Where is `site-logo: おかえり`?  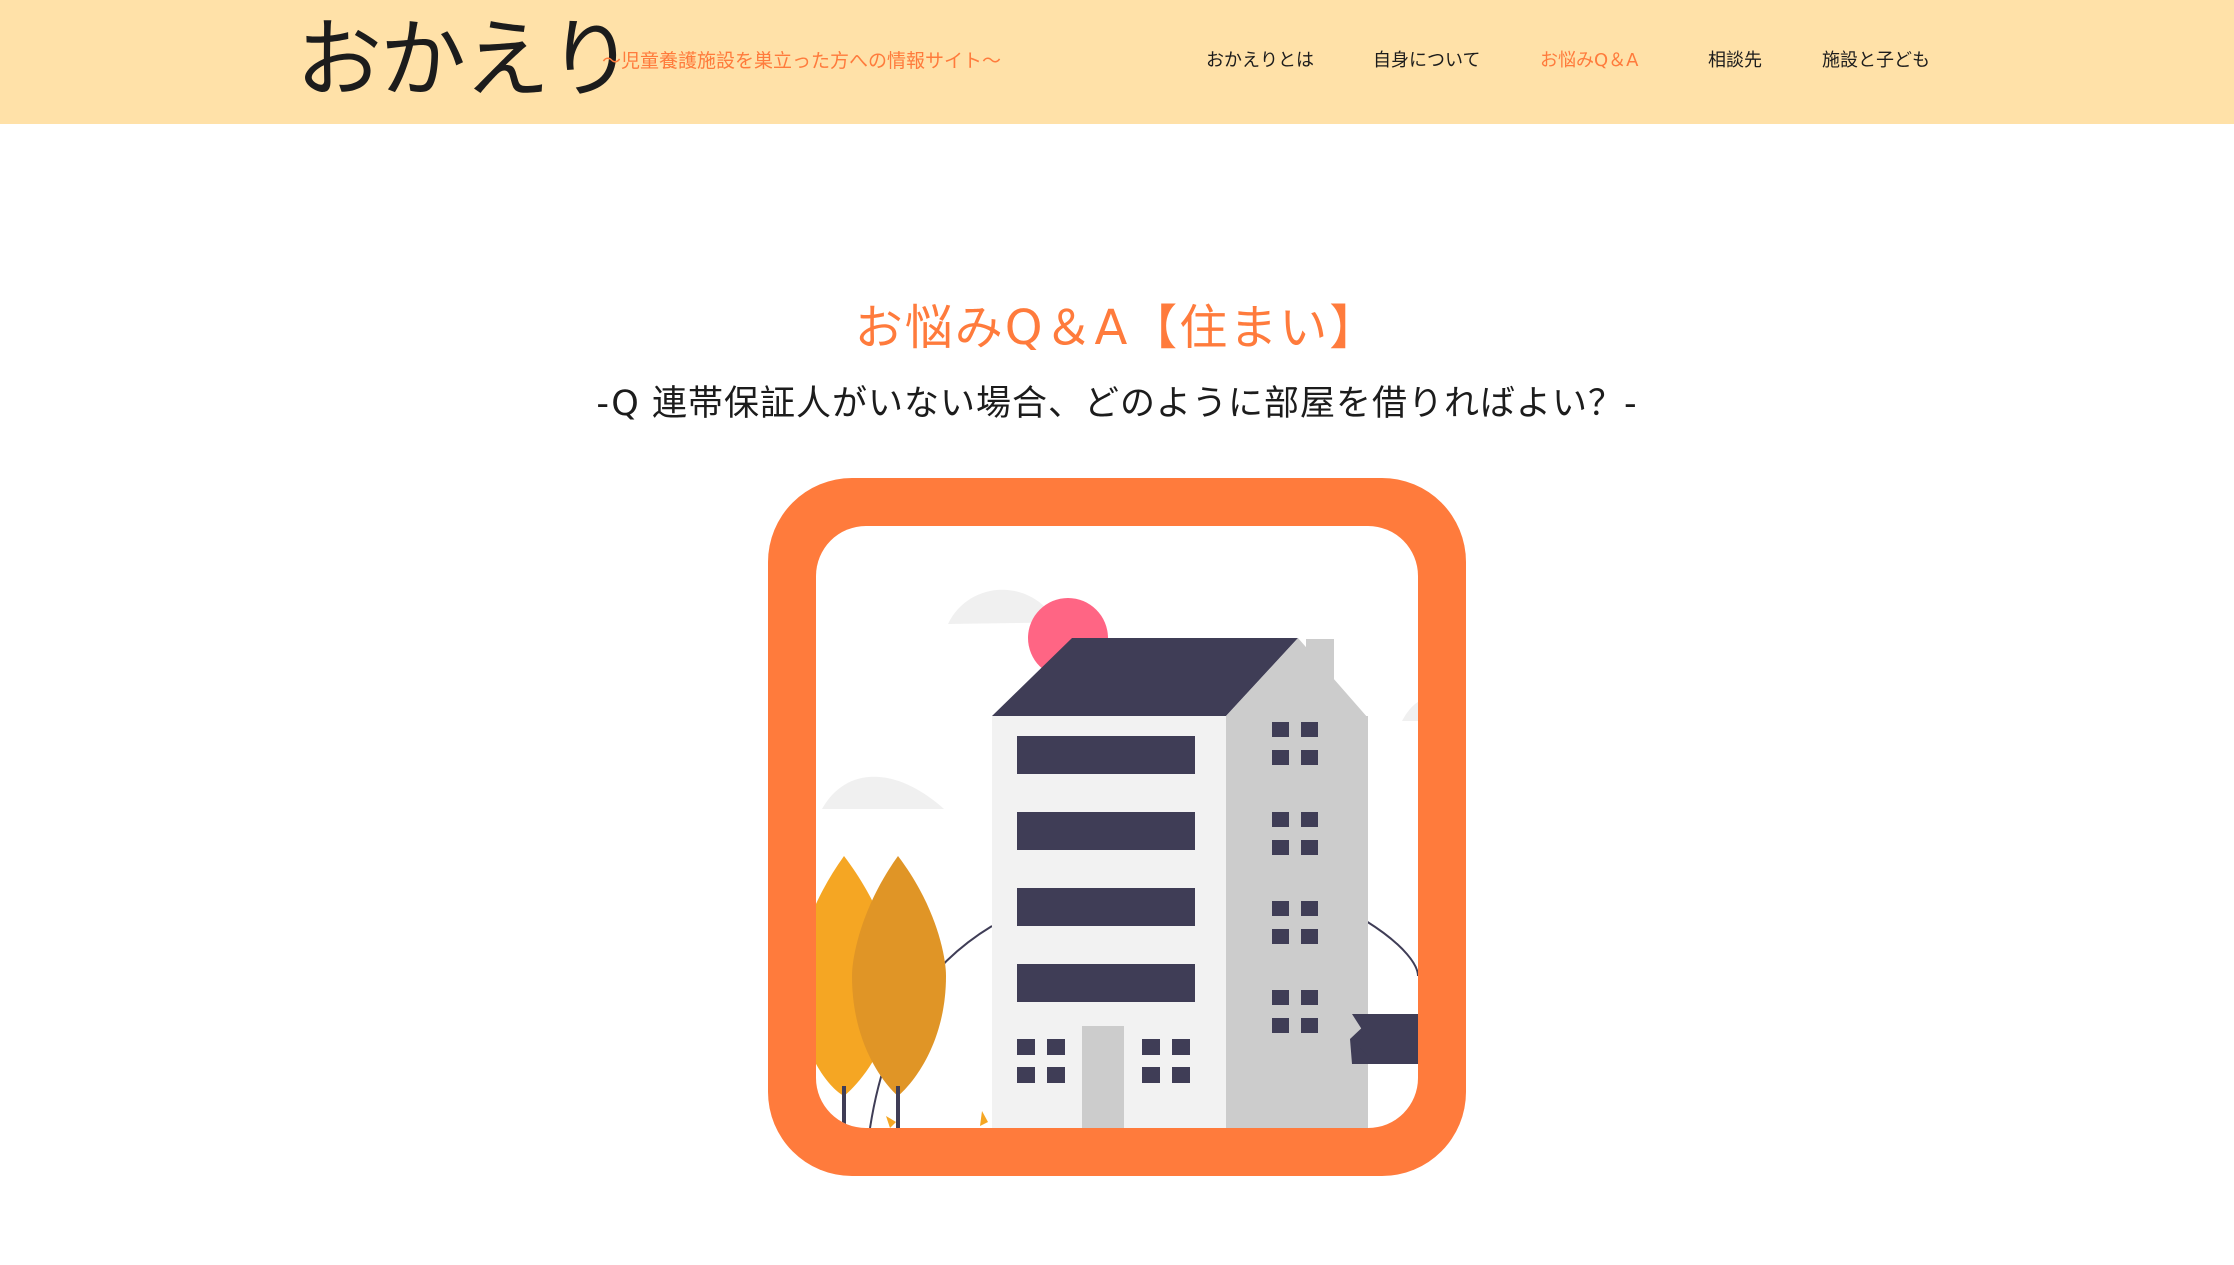 site-logo: おかえり is located at coordinates (465, 60).